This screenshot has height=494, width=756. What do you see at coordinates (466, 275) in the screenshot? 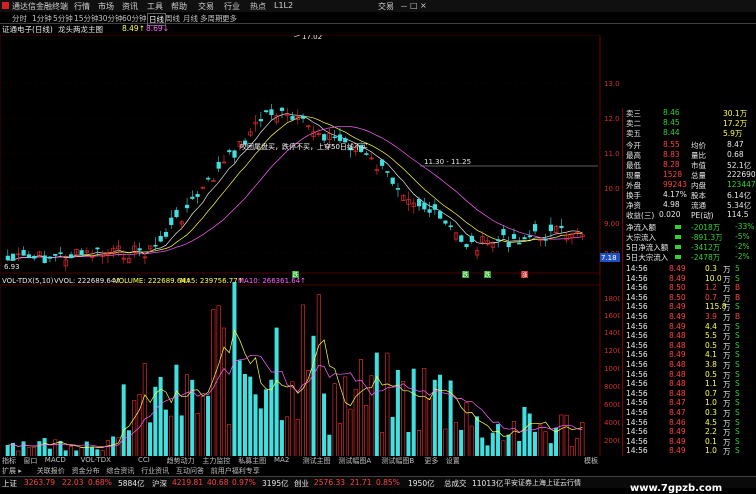
I see `signal-tag-label: 跌` at bounding box center [466, 275].